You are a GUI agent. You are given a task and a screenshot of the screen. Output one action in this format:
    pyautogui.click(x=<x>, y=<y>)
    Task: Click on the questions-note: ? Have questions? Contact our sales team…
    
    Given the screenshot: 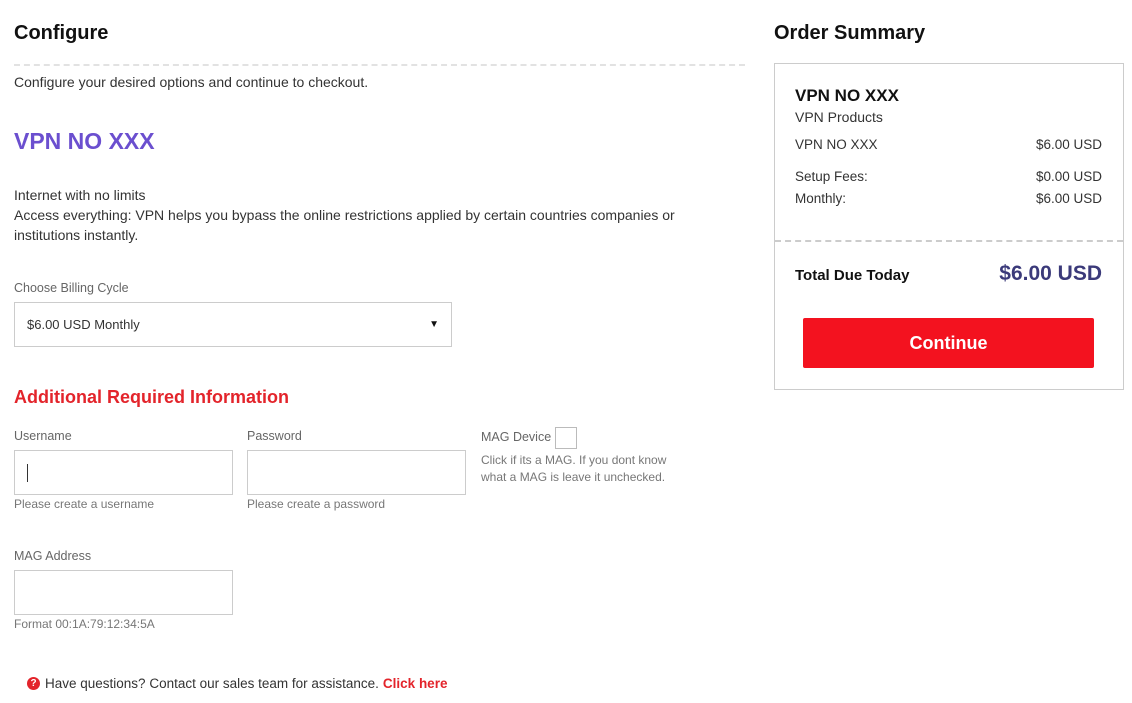 What is the action you would take?
    pyautogui.click(x=237, y=683)
    